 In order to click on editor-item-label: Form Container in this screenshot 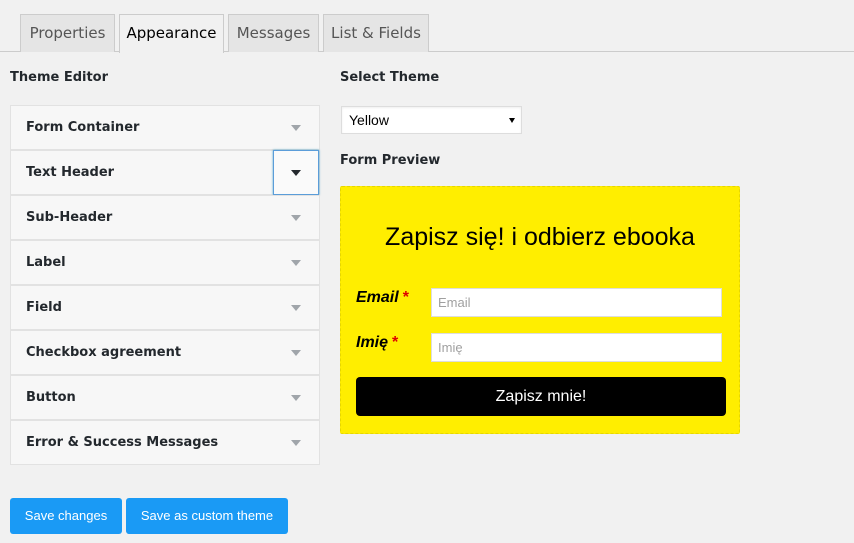, I will do `click(83, 127)`.